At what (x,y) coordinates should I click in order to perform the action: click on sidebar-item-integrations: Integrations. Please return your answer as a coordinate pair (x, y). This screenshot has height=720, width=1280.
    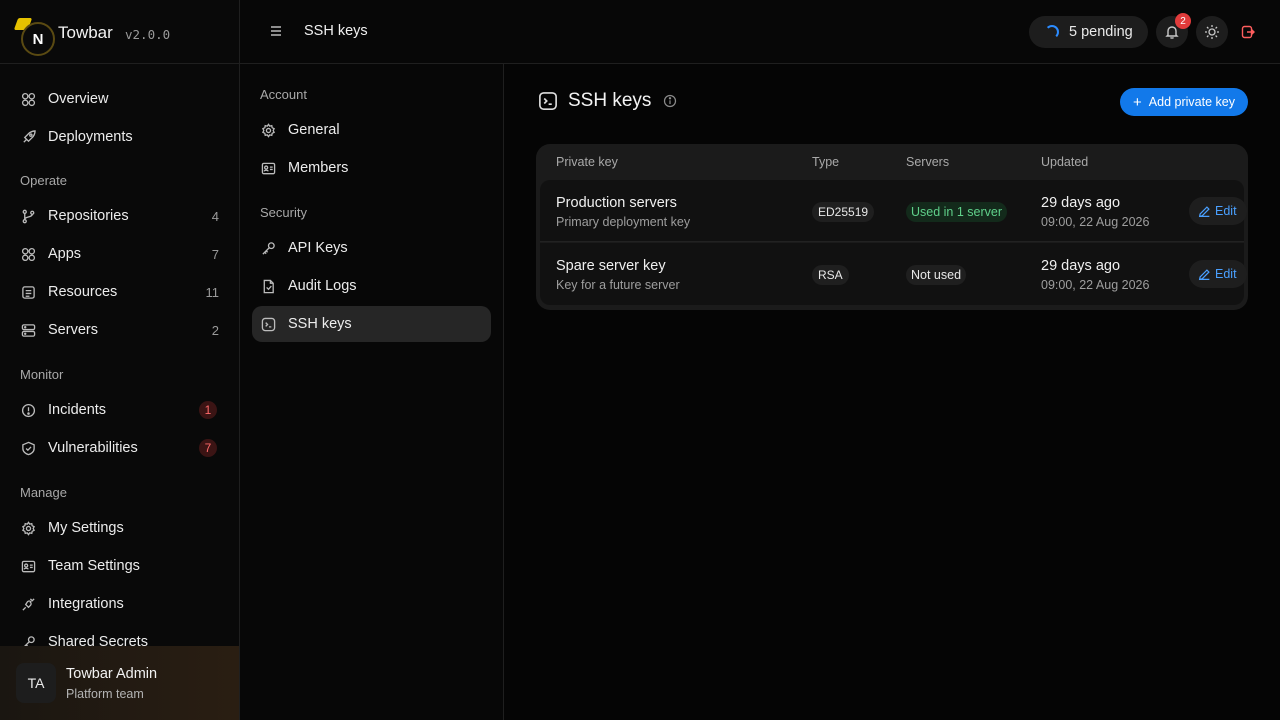
    Looking at the image, I should click on (119, 604).